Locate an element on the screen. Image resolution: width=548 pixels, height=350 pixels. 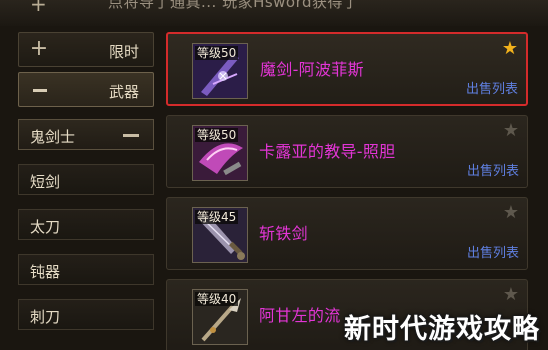
item-icon: 等级45 is located at coordinates (220, 235).